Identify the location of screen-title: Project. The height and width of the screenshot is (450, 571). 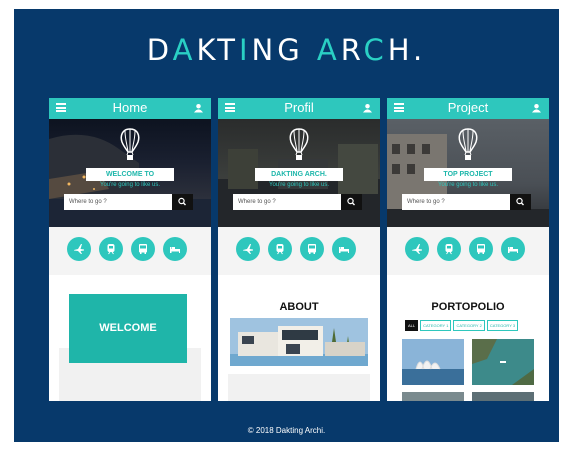
(468, 107).